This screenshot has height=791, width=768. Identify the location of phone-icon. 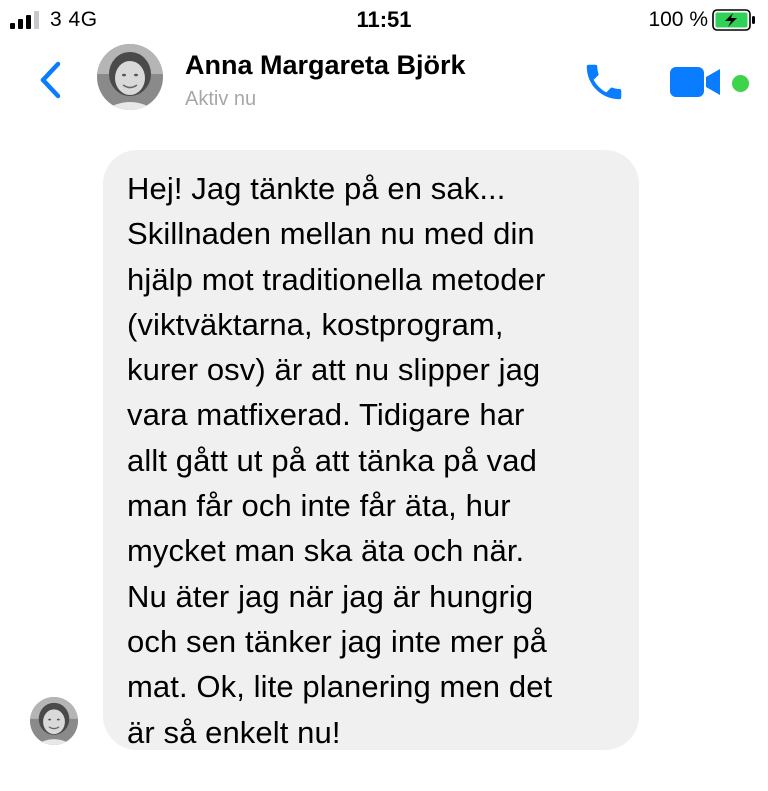
(604, 82).